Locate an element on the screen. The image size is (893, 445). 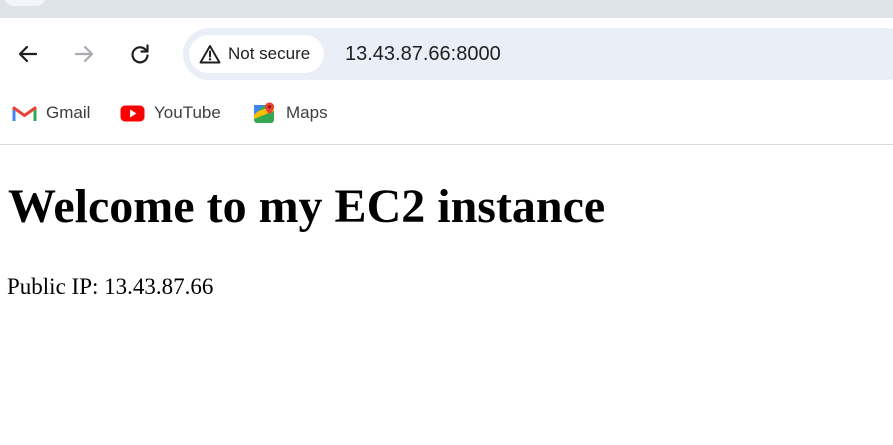
active-tab-edge is located at coordinates (25, 3).